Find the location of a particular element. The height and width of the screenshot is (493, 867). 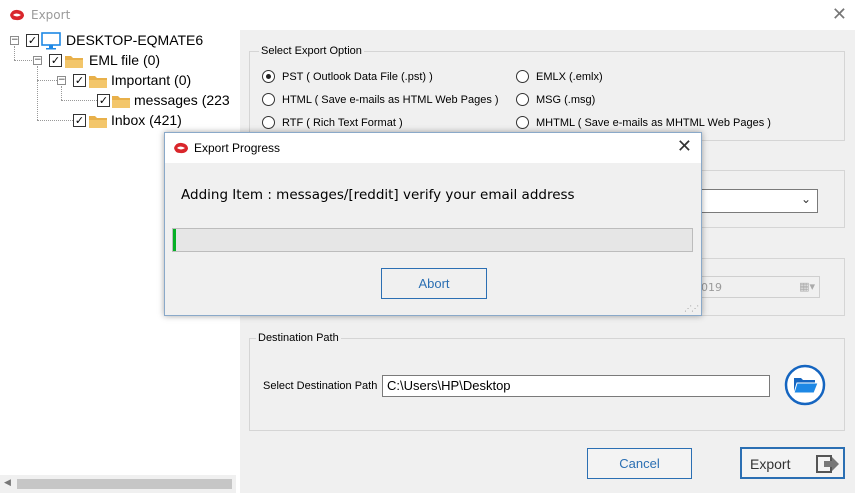

tree-label-important: Important (0) is located at coordinates (151, 80).